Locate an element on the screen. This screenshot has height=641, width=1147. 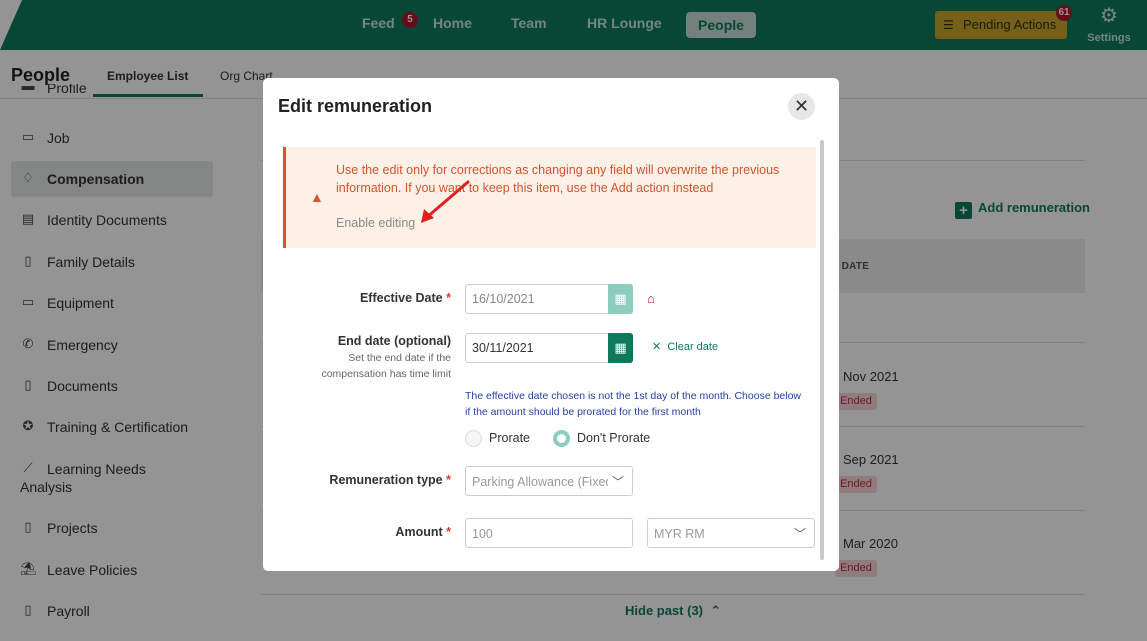
annotation-arrow is located at coordinates (445, 201).